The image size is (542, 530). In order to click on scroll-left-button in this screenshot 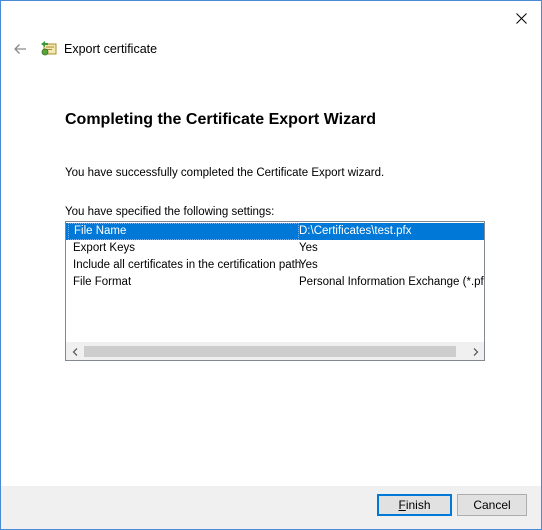, I will do `click(74, 351)`.